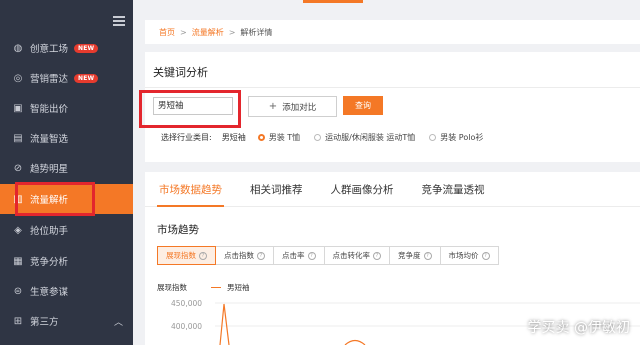 Image resolution: width=640 pixels, height=345 pixels. I want to click on apps-icon: ⊞, so click(18, 321).